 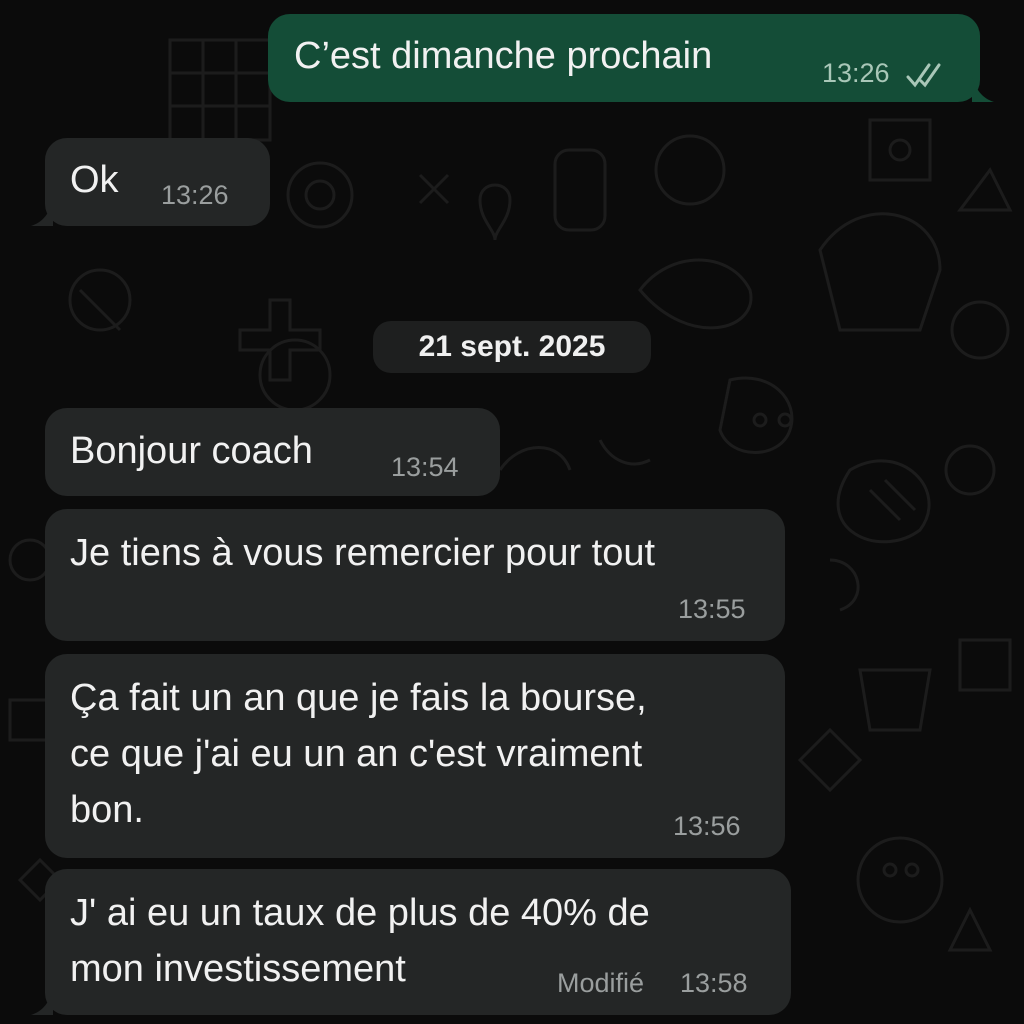 I want to click on message-time: 13:54, so click(x=425, y=467).